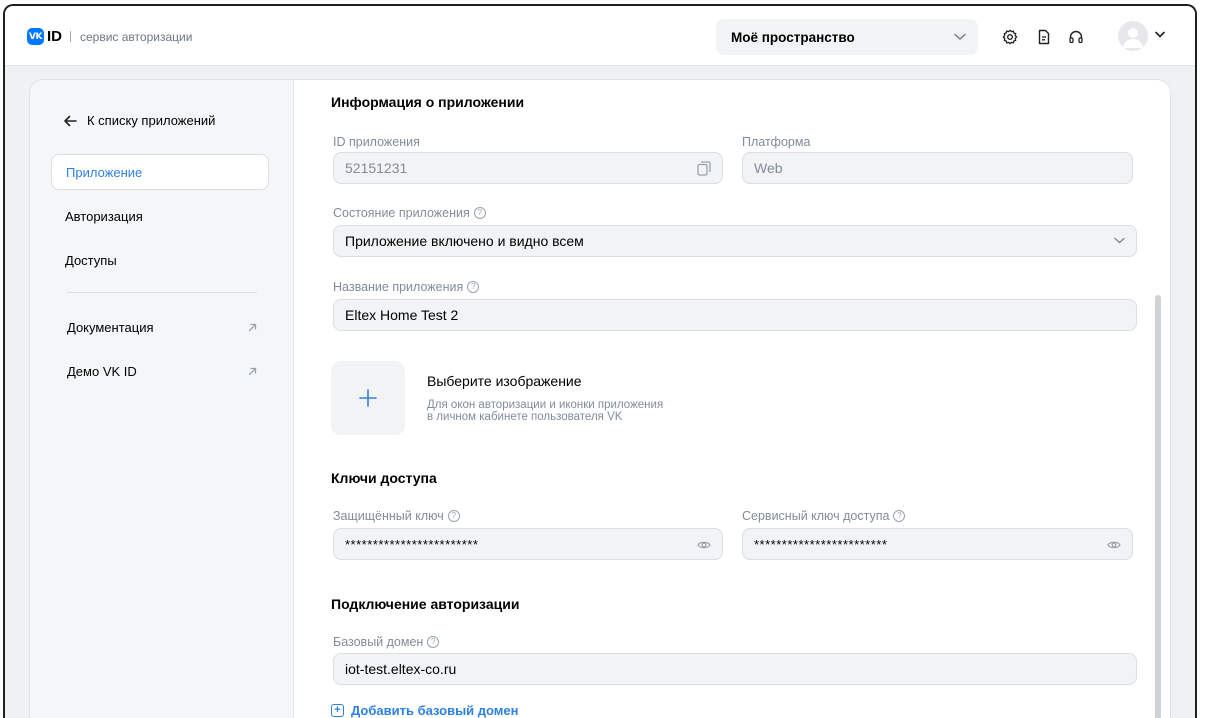 The image size is (1206, 718). I want to click on scrollbar, so click(1158, 506).